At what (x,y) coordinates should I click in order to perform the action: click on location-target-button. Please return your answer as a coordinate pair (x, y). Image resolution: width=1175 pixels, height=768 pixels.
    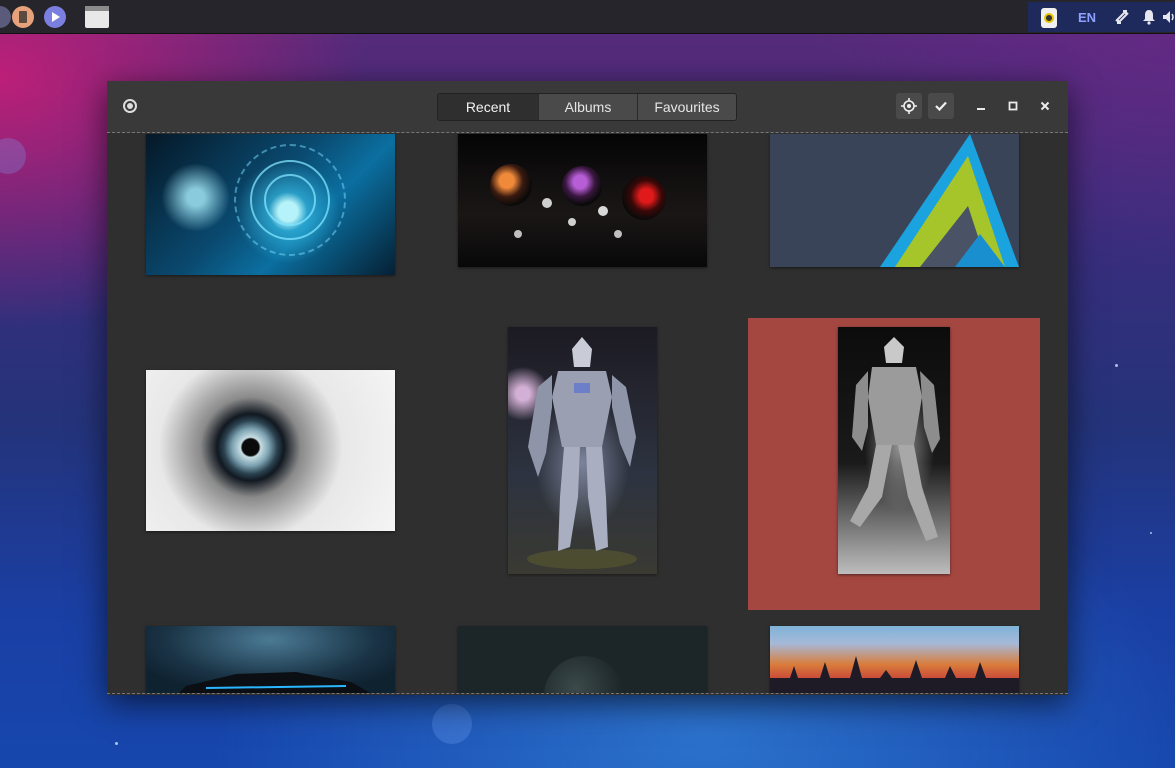
    Looking at the image, I should click on (909, 106).